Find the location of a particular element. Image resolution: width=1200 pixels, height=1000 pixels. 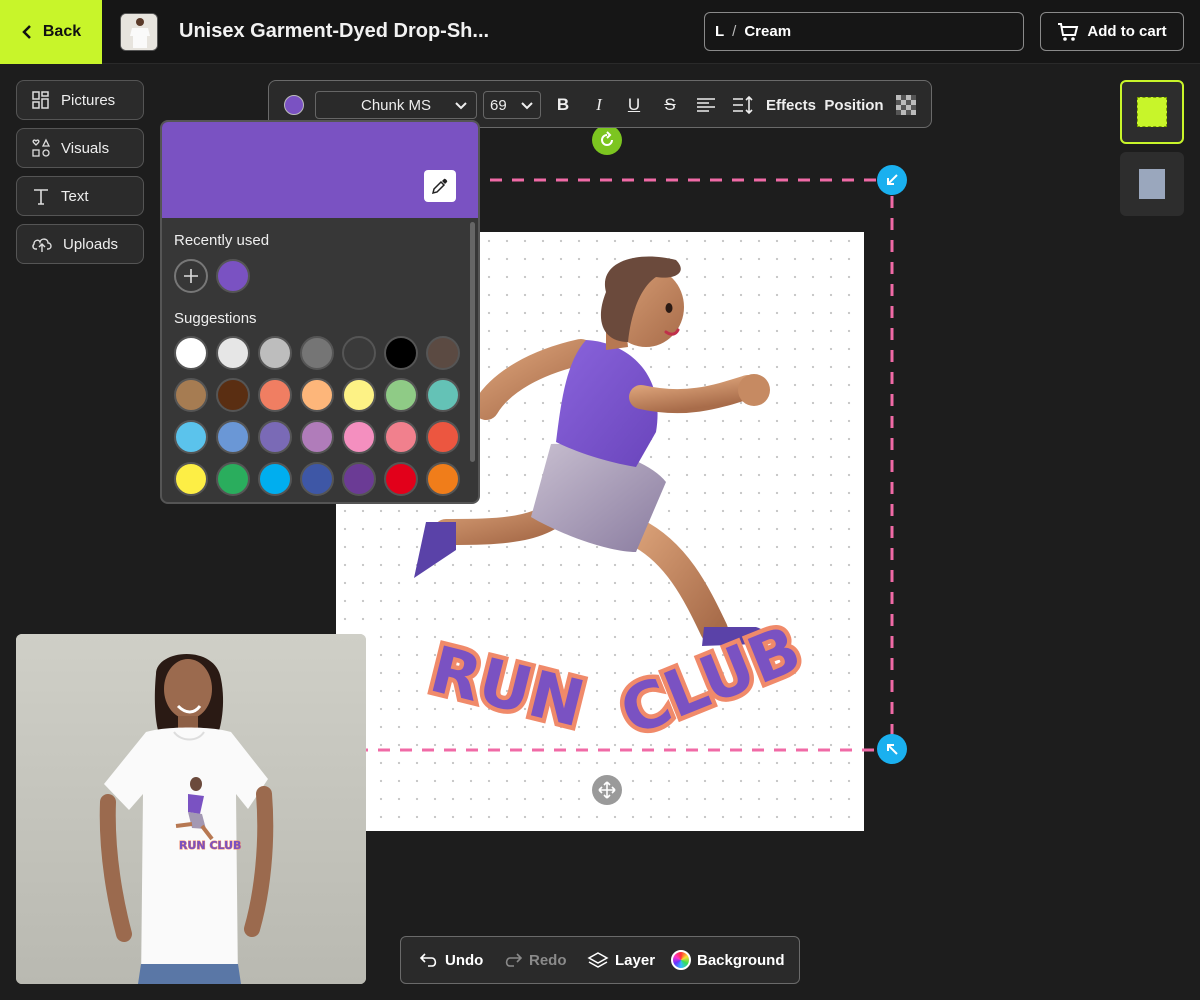

cloud-upload-icon is located at coordinates (42, 245).